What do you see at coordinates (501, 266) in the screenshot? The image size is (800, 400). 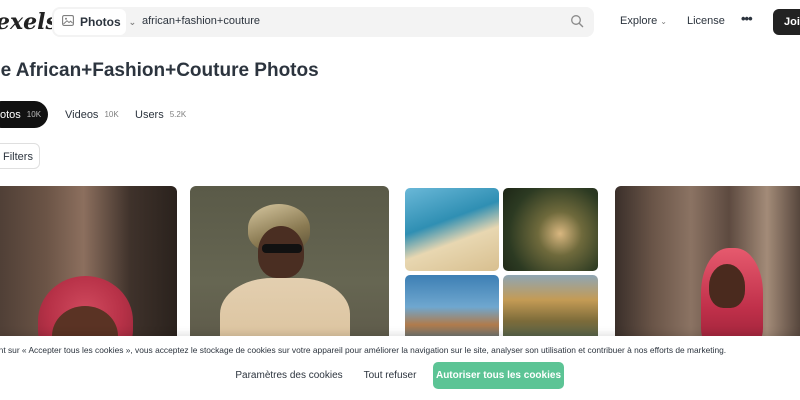 I see `photo-collection-card` at bounding box center [501, 266].